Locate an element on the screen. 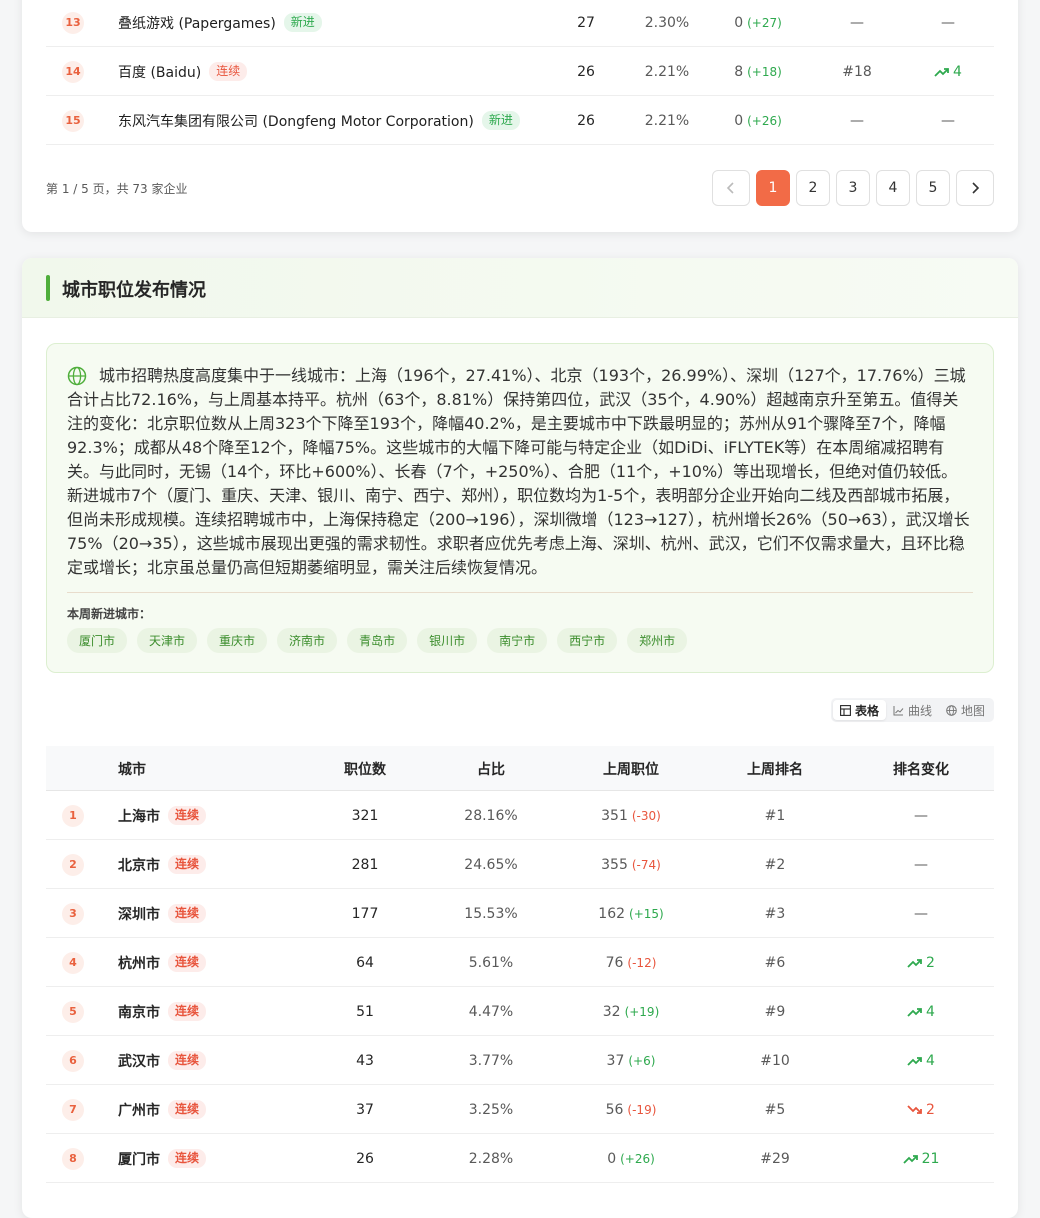 The height and width of the screenshot is (1218, 1040). rank-badge: 8 is located at coordinates (73, 1158).